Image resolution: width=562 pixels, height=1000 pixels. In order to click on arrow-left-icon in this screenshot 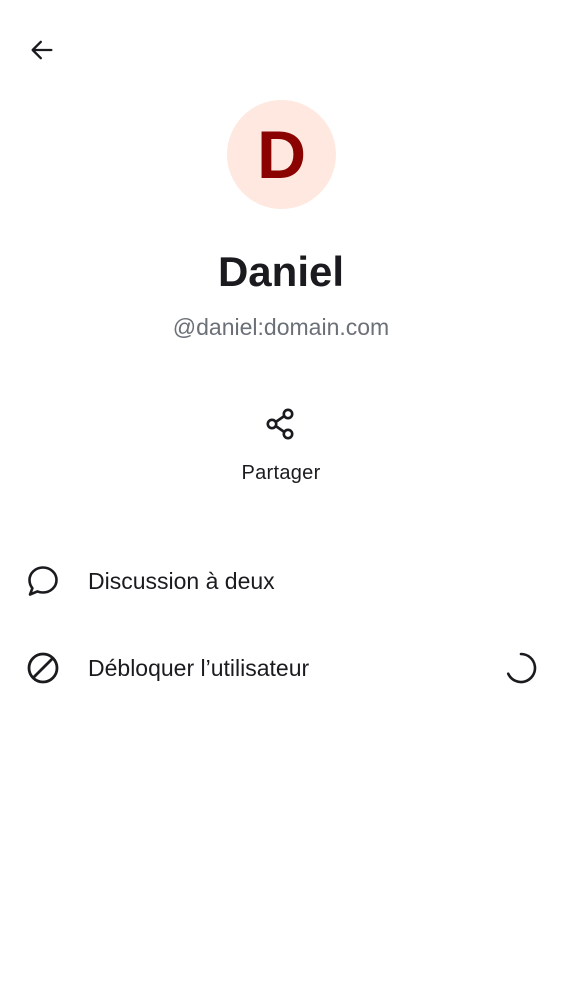, I will do `click(42, 50)`.